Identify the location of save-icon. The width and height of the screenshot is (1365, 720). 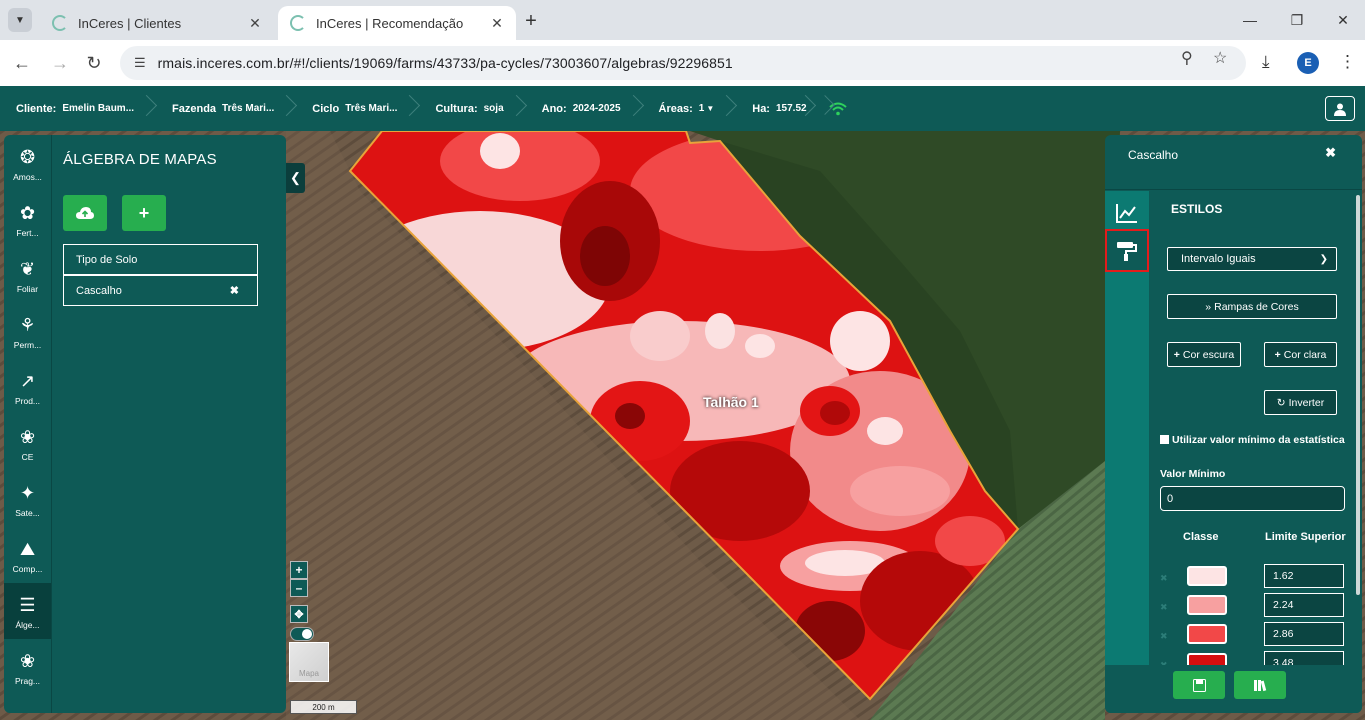
(1199, 685).